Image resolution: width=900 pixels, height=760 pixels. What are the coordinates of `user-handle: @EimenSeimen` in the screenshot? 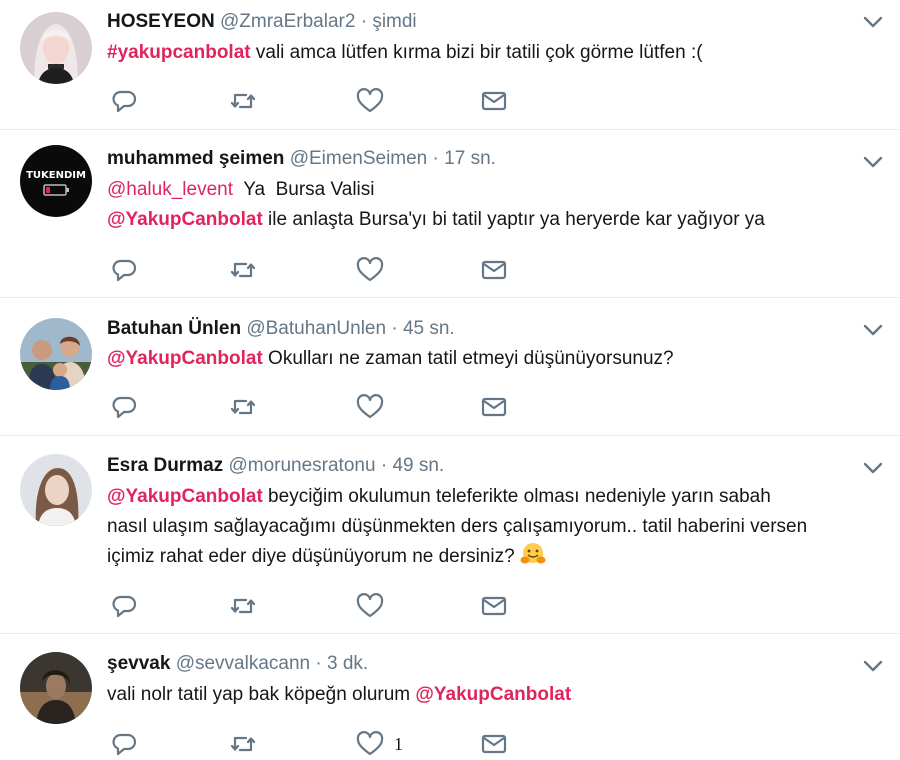 It's located at (359, 158).